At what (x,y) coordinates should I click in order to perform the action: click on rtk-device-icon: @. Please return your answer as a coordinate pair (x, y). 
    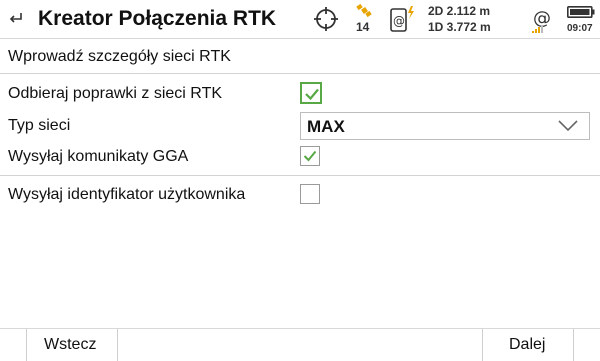
    Looking at the image, I should click on (403, 19).